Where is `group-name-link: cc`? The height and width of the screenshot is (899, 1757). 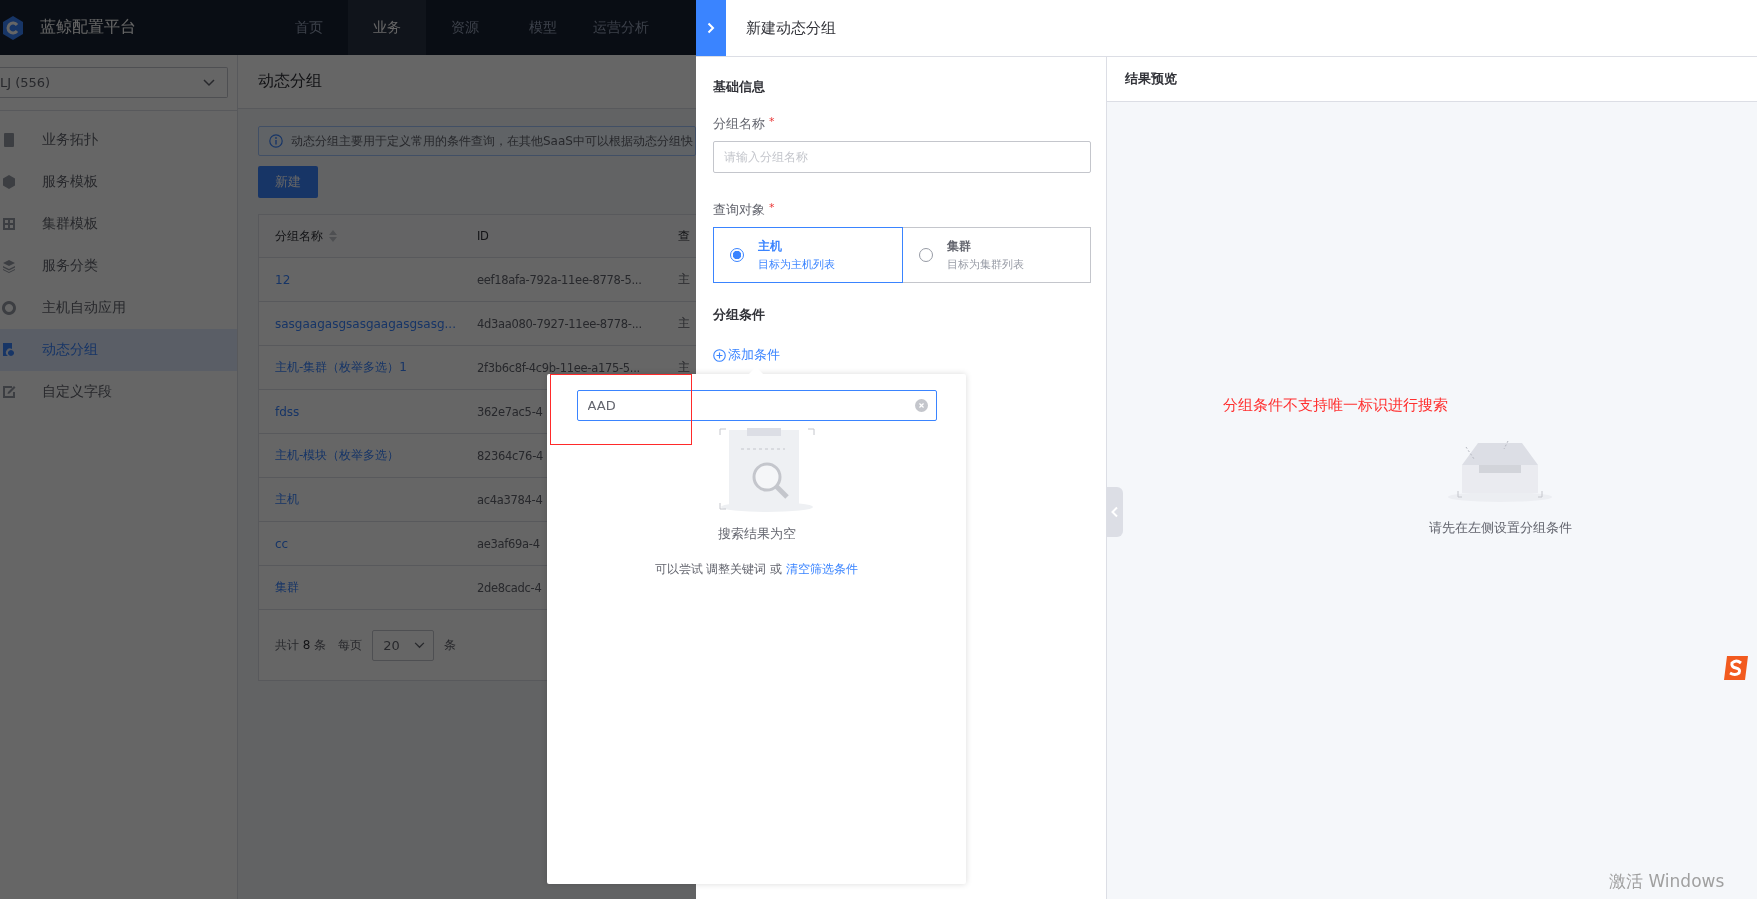
group-name-link: cc is located at coordinates (282, 543).